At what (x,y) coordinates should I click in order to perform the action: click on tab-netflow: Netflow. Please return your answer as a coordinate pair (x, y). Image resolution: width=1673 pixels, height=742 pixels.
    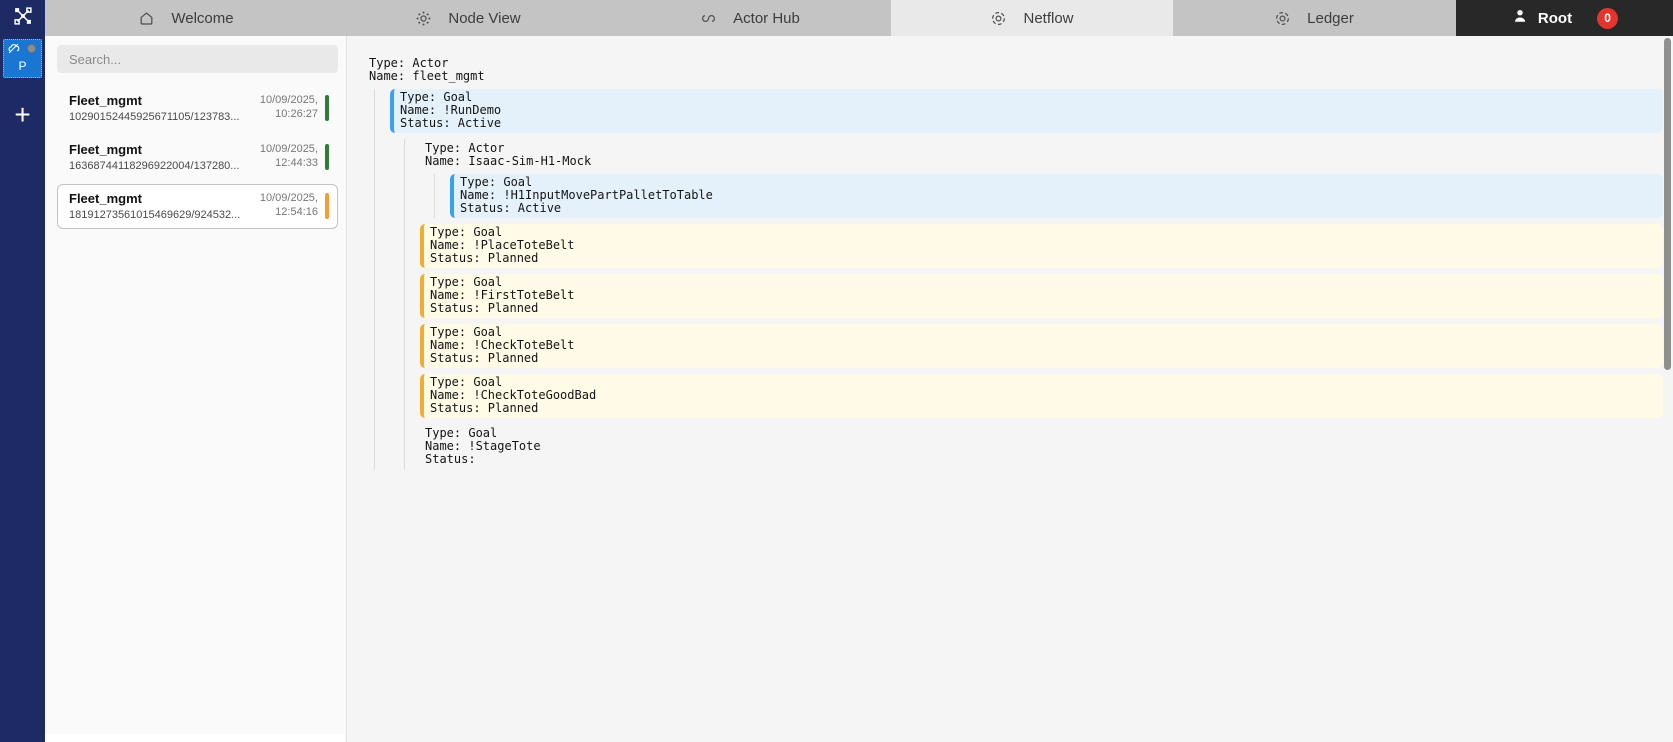
    Looking at the image, I should click on (1032, 18).